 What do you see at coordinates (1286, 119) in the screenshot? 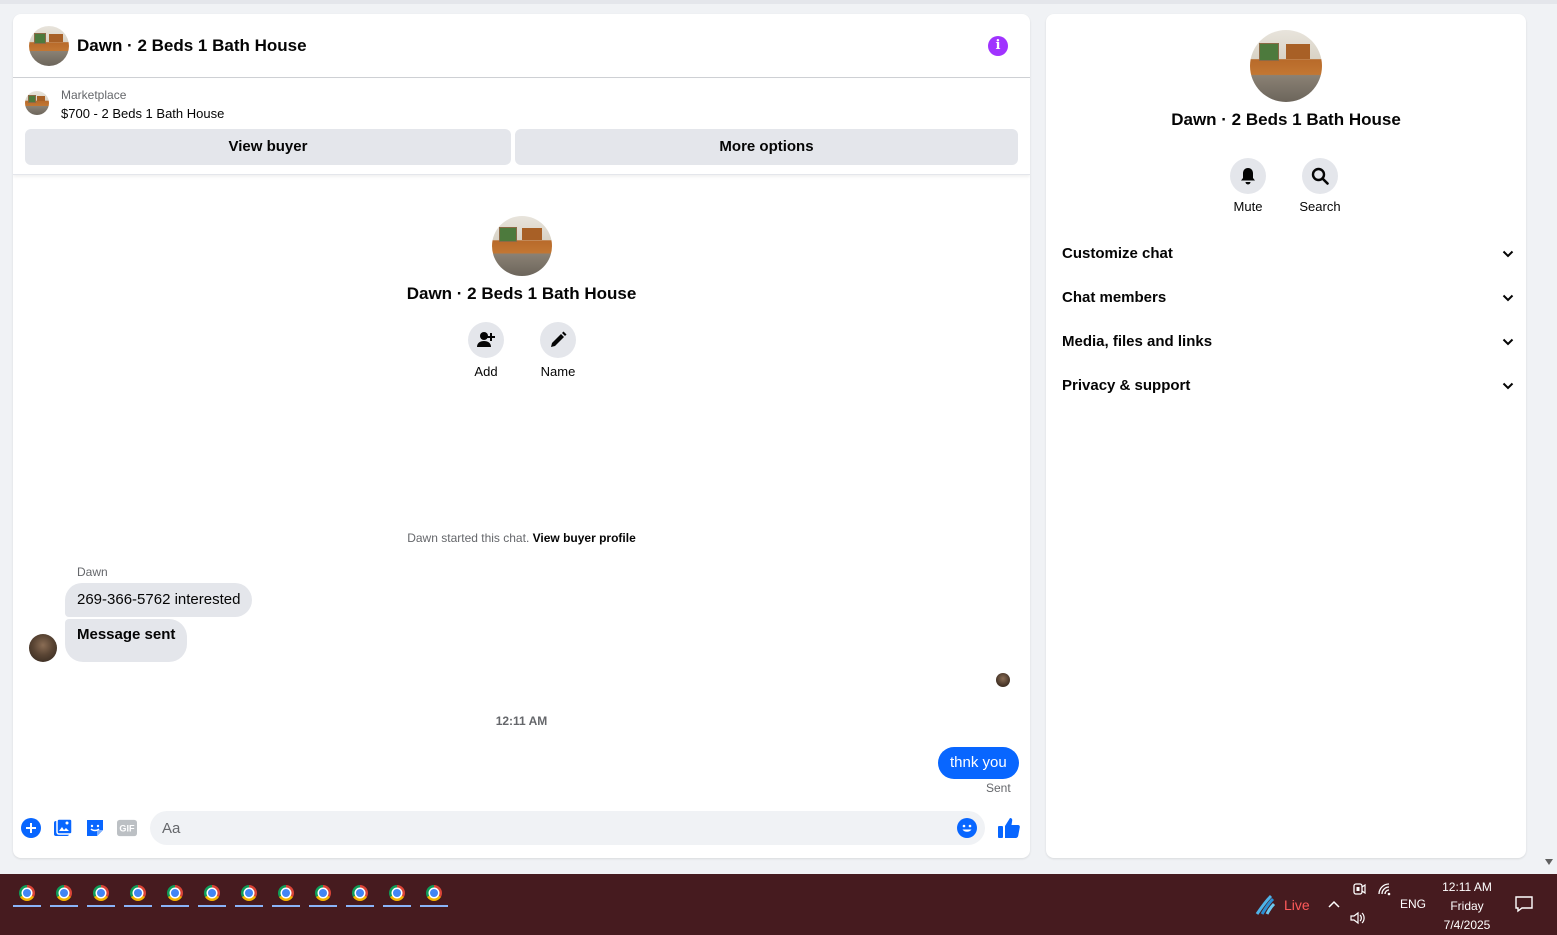
I see `info-name: Dawn · 2 Beds 1 Bath House` at bounding box center [1286, 119].